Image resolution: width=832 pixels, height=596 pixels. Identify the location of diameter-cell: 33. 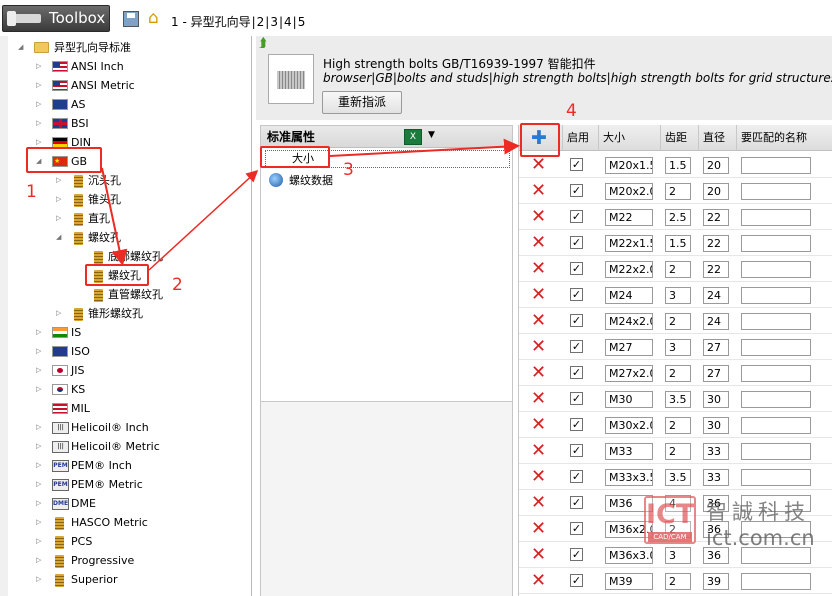
(716, 477).